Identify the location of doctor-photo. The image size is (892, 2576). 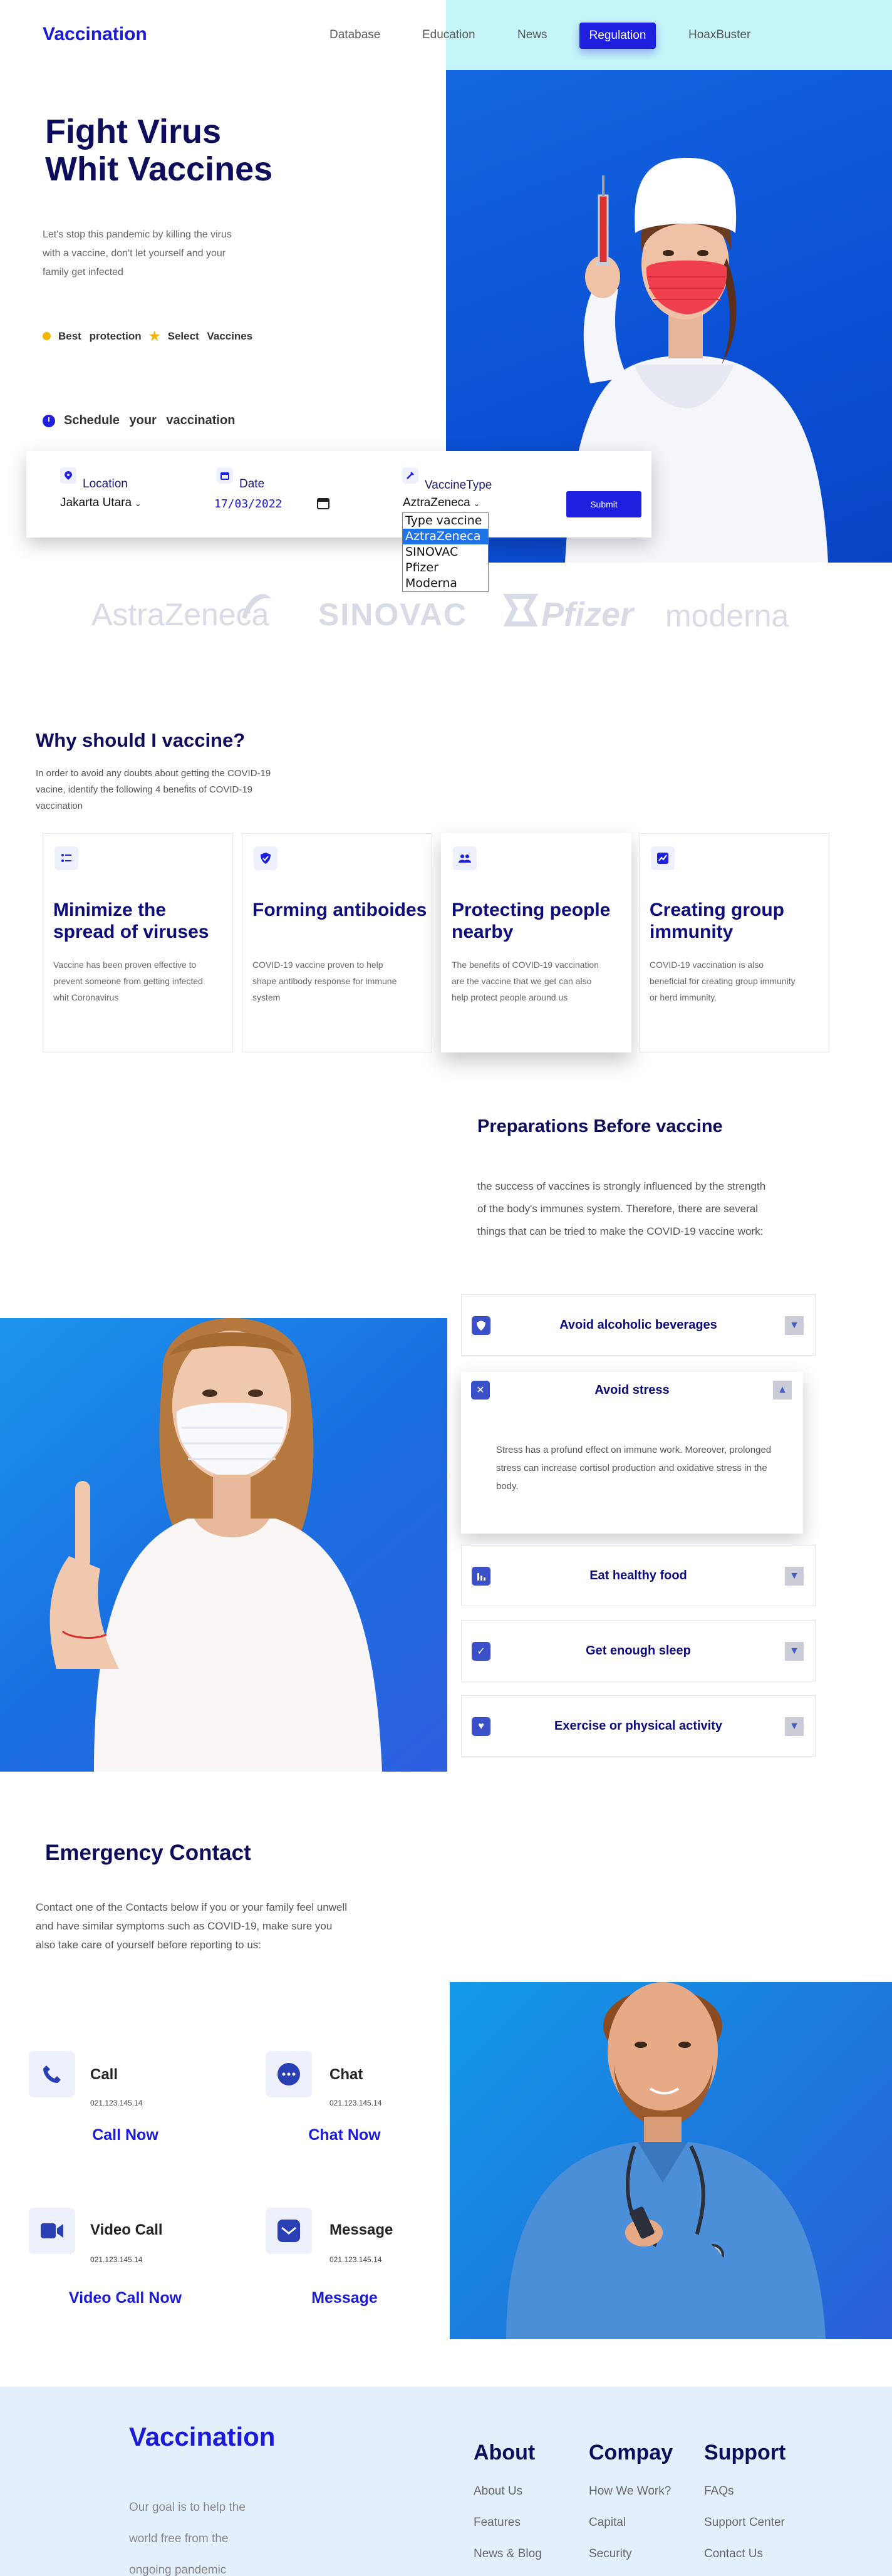
(671, 2160).